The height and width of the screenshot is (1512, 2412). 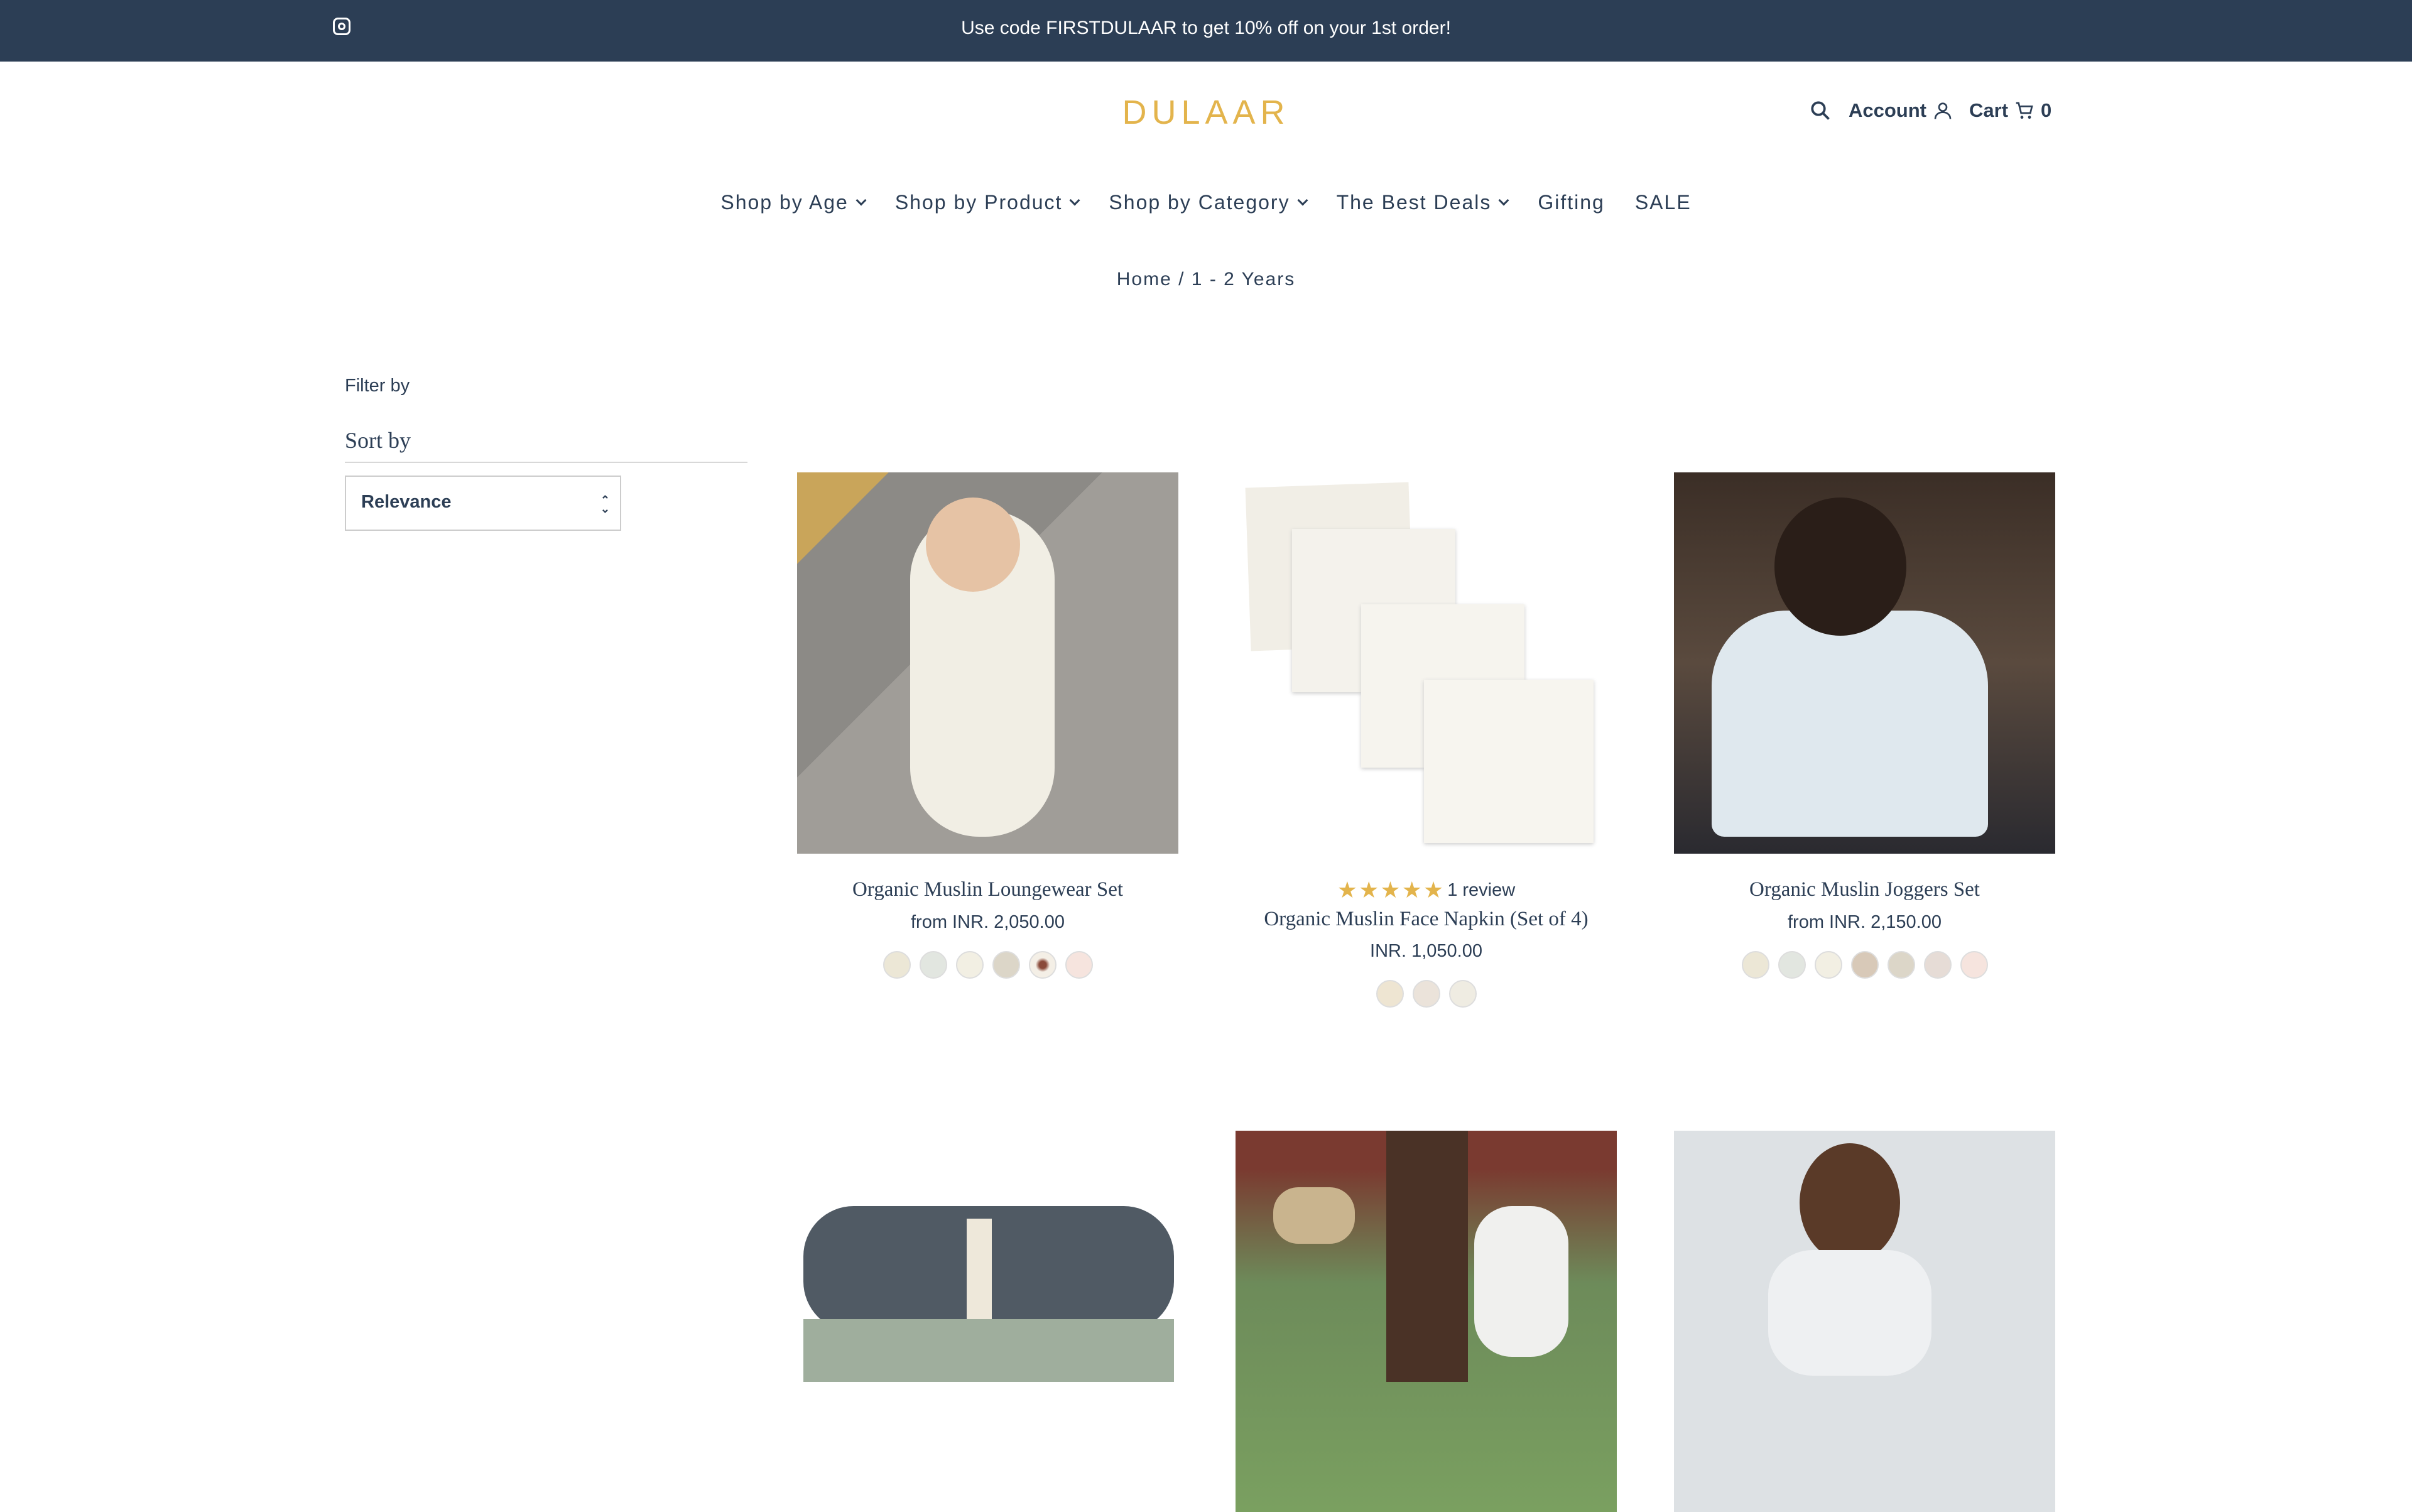 I want to click on cart-count: 0, so click(x=2047, y=110).